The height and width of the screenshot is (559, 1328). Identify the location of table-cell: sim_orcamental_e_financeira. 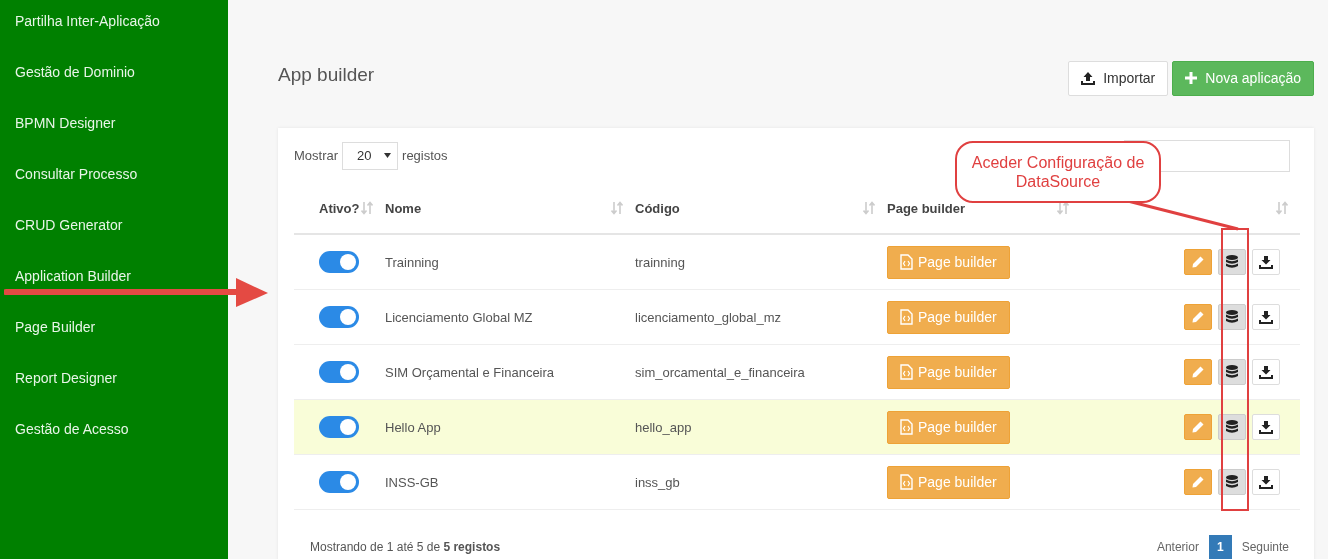
(720, 372).